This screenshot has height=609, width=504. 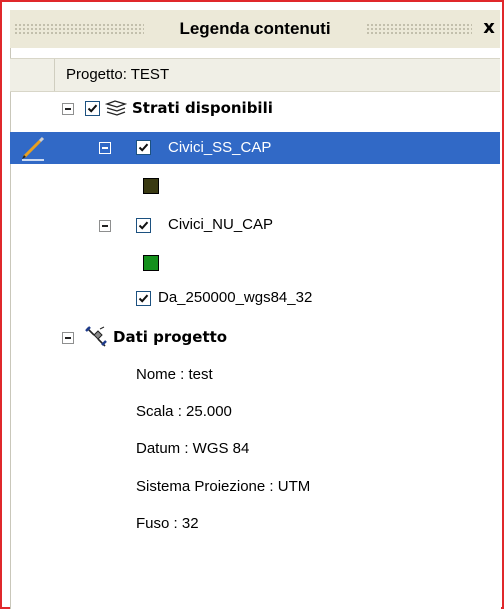 I want to click on da250000-checkbox, so click(x=143, y=298).